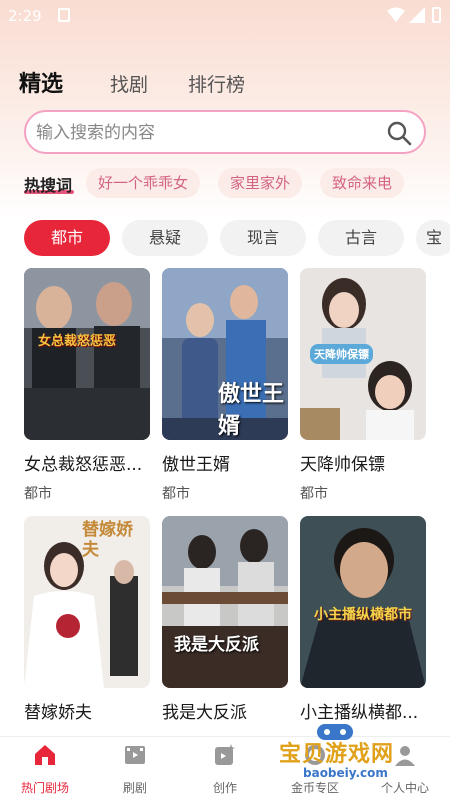  Describe the element at coordinates (345, 773) in the screenshot. I see `watermark-url: baobeiy.com` at that location.